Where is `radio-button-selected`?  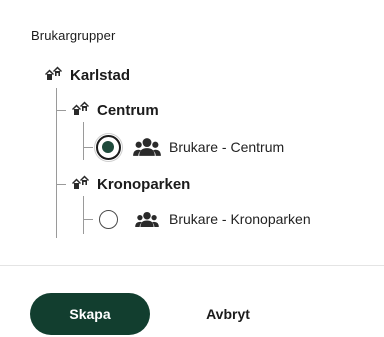
radio-button-selected is located at coordinates (108, 147).